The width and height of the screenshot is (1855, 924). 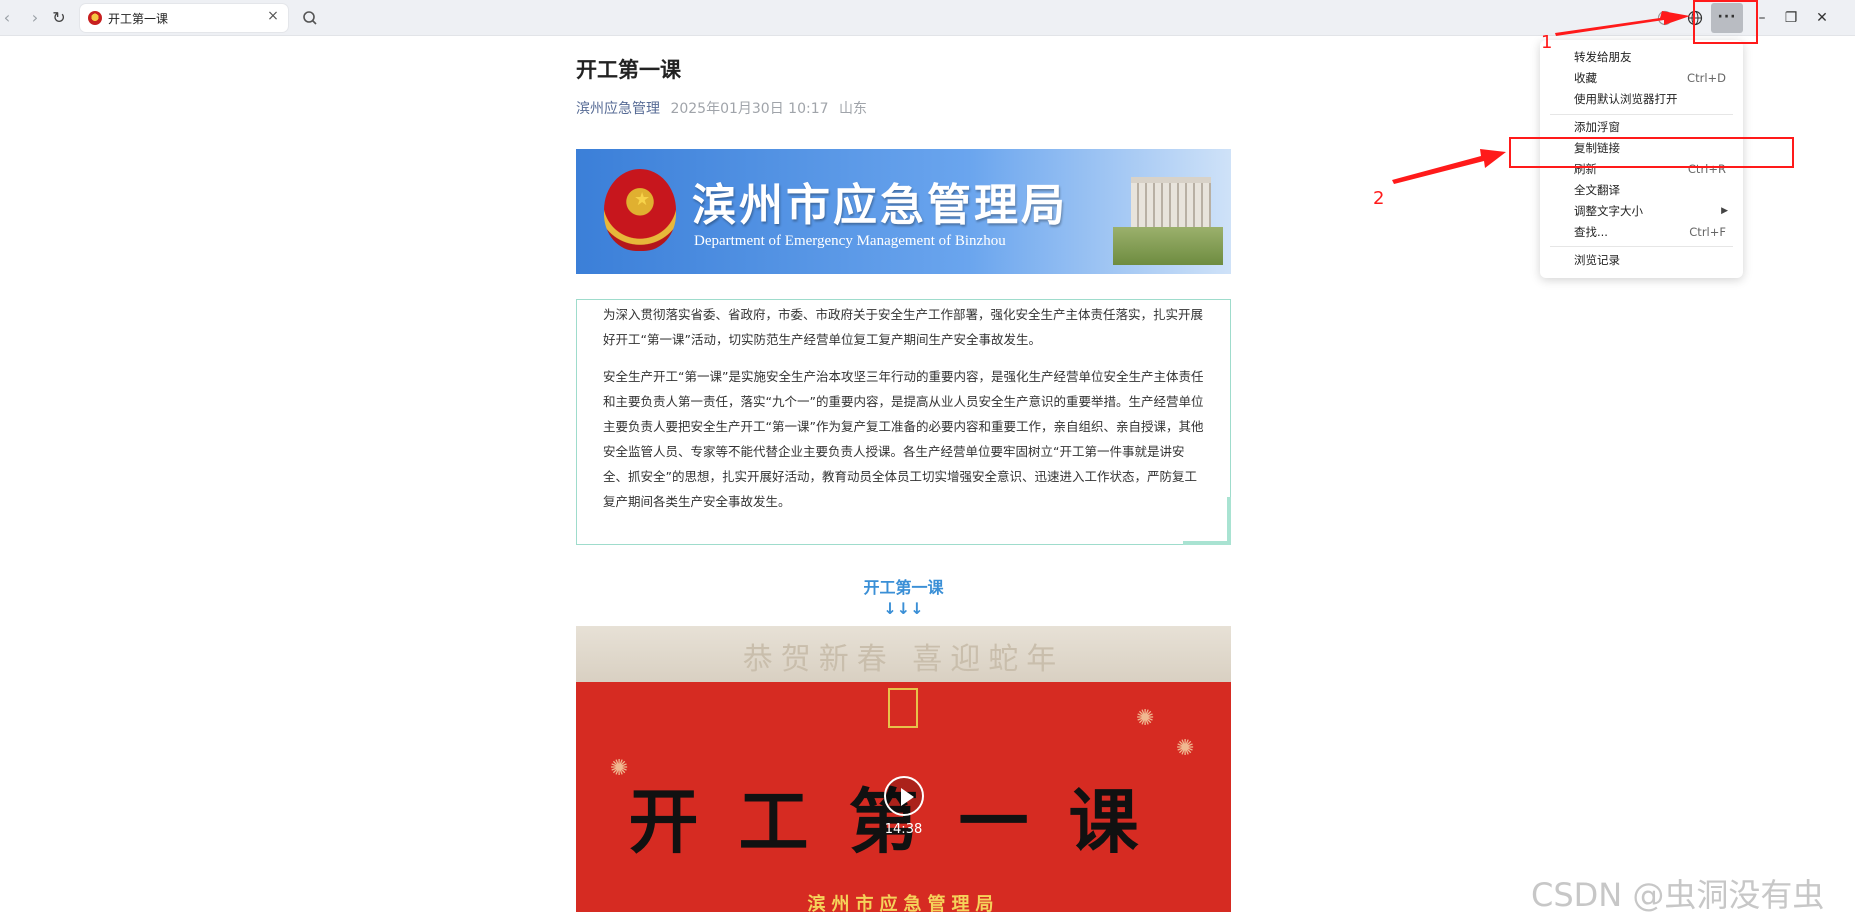 What do you see at coordinates (1724, 211) in the screenshot?
I see `submenu-arrow-icon: ▶` at bounding box center [1724, 211].